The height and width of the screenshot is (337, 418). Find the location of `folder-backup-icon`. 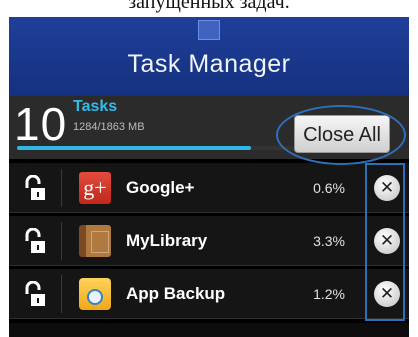

folder-backup-icon is located at coordinates (95, 294).